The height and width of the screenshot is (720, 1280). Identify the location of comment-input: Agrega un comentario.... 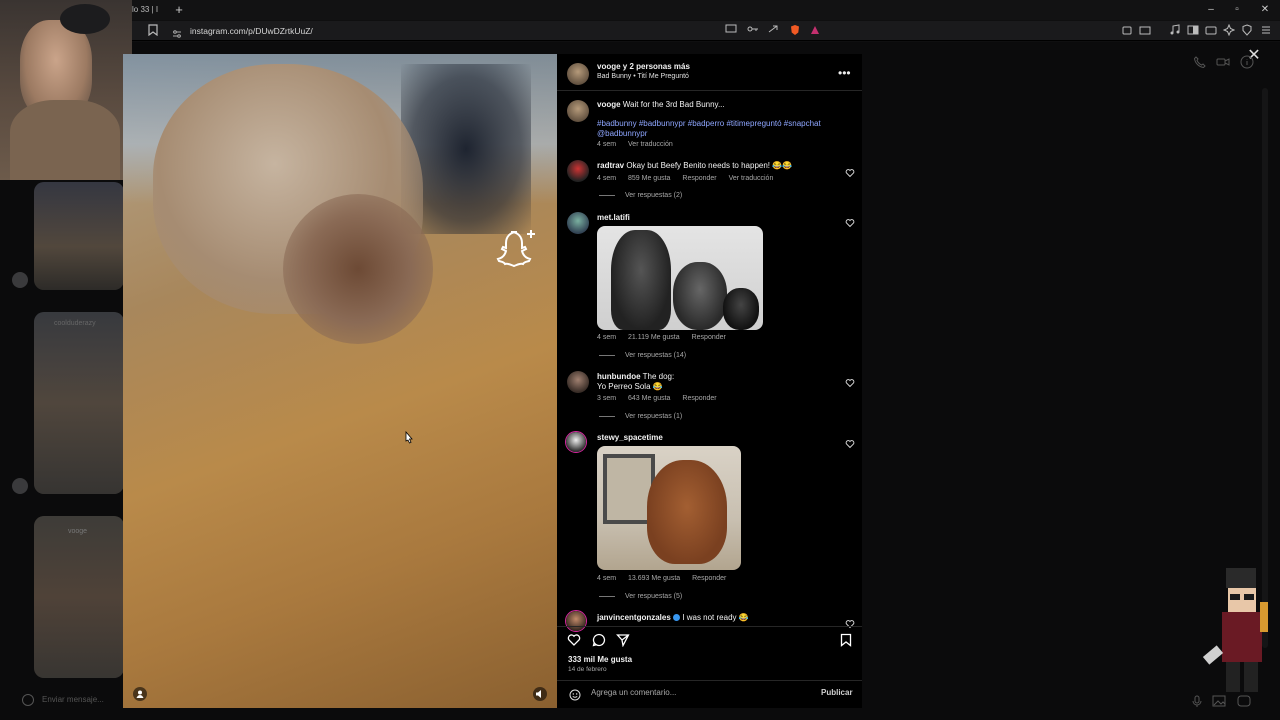
(633, 692).